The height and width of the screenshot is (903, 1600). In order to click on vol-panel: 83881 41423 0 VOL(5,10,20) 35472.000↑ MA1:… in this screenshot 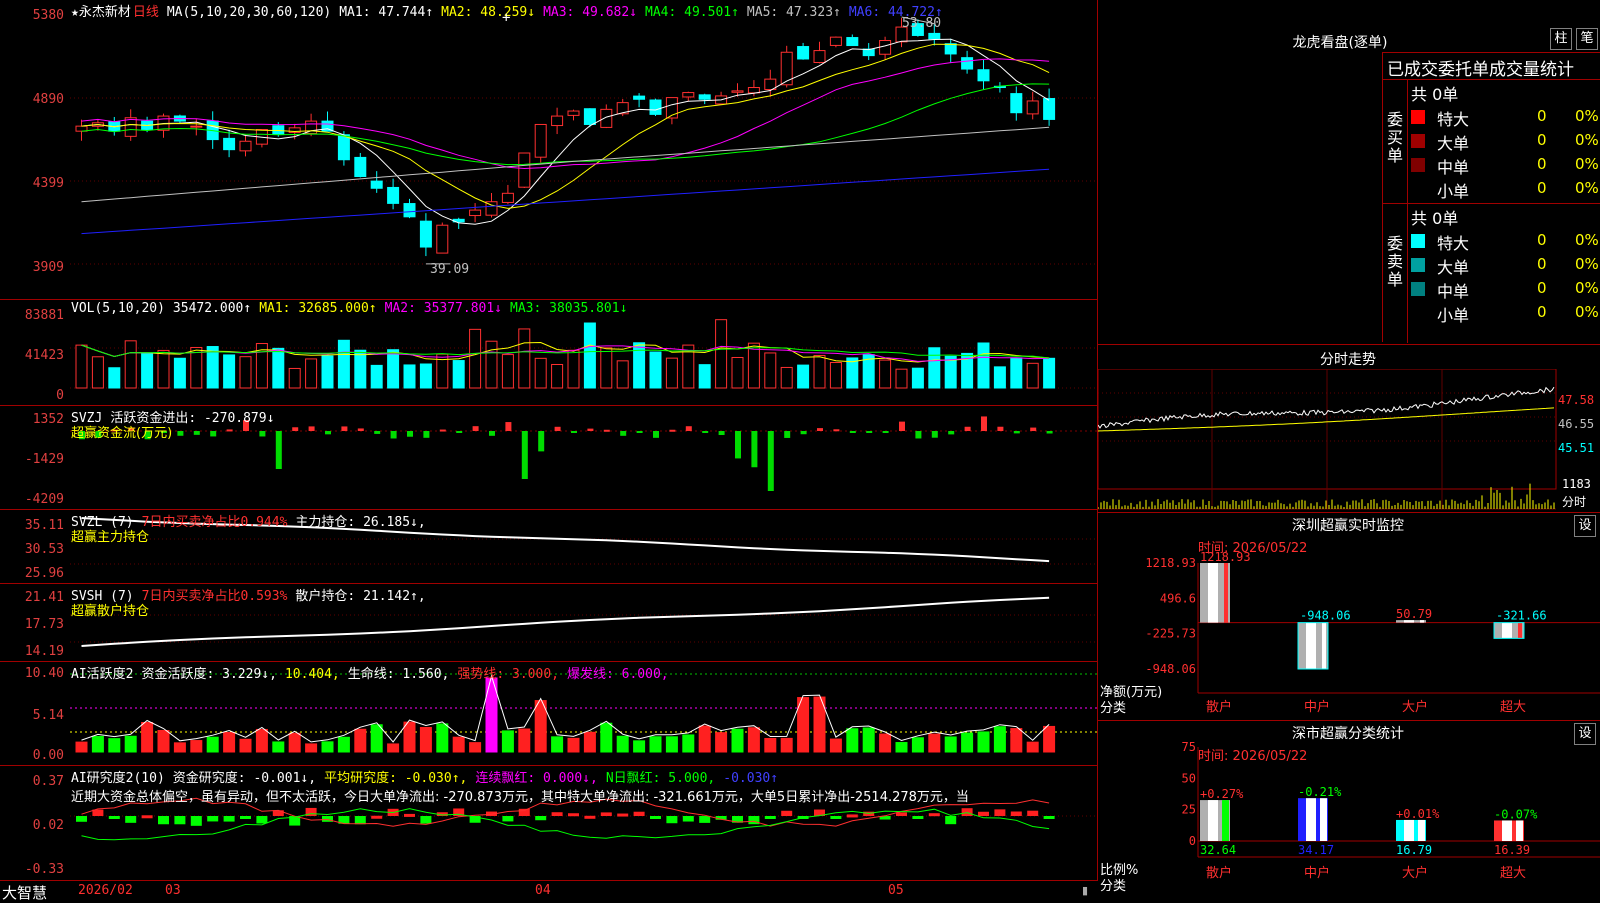, I will do `click(549, 353)`.